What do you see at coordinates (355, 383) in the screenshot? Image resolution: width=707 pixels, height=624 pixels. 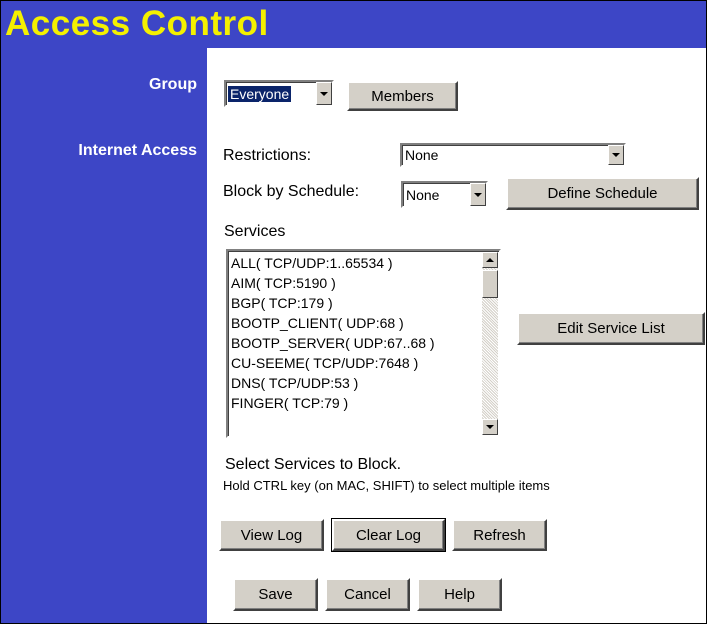 I see `list-item: DNS( TCP/UDP:53 )` at bounding box center [355, 383].